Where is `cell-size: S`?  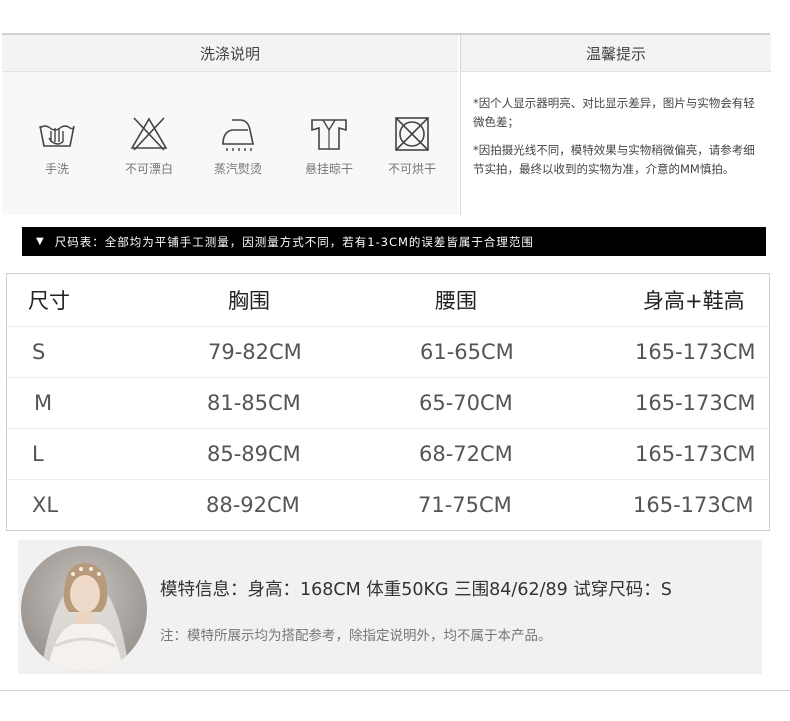
cell-size: S is located at coordinates (39, 351).